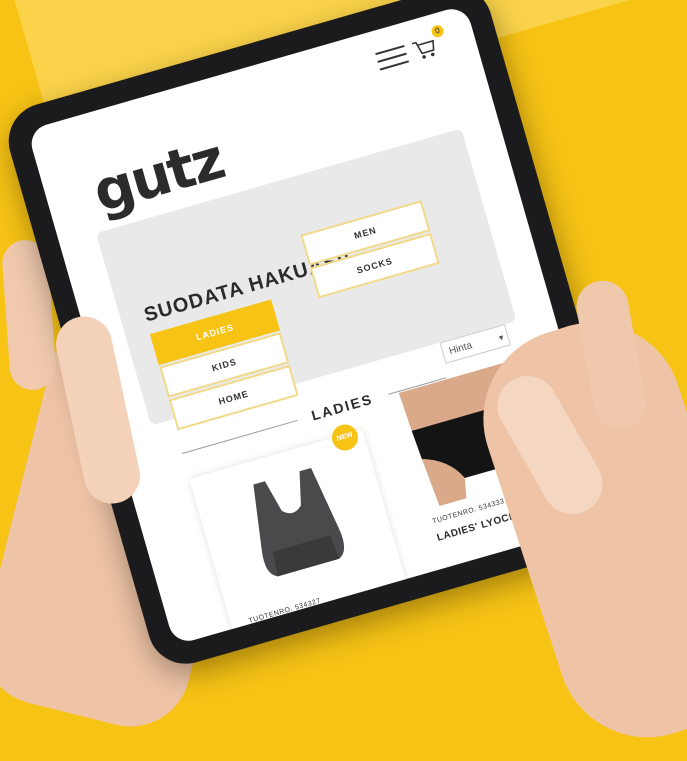  I want to click on menu-icon, so click(392, 58).